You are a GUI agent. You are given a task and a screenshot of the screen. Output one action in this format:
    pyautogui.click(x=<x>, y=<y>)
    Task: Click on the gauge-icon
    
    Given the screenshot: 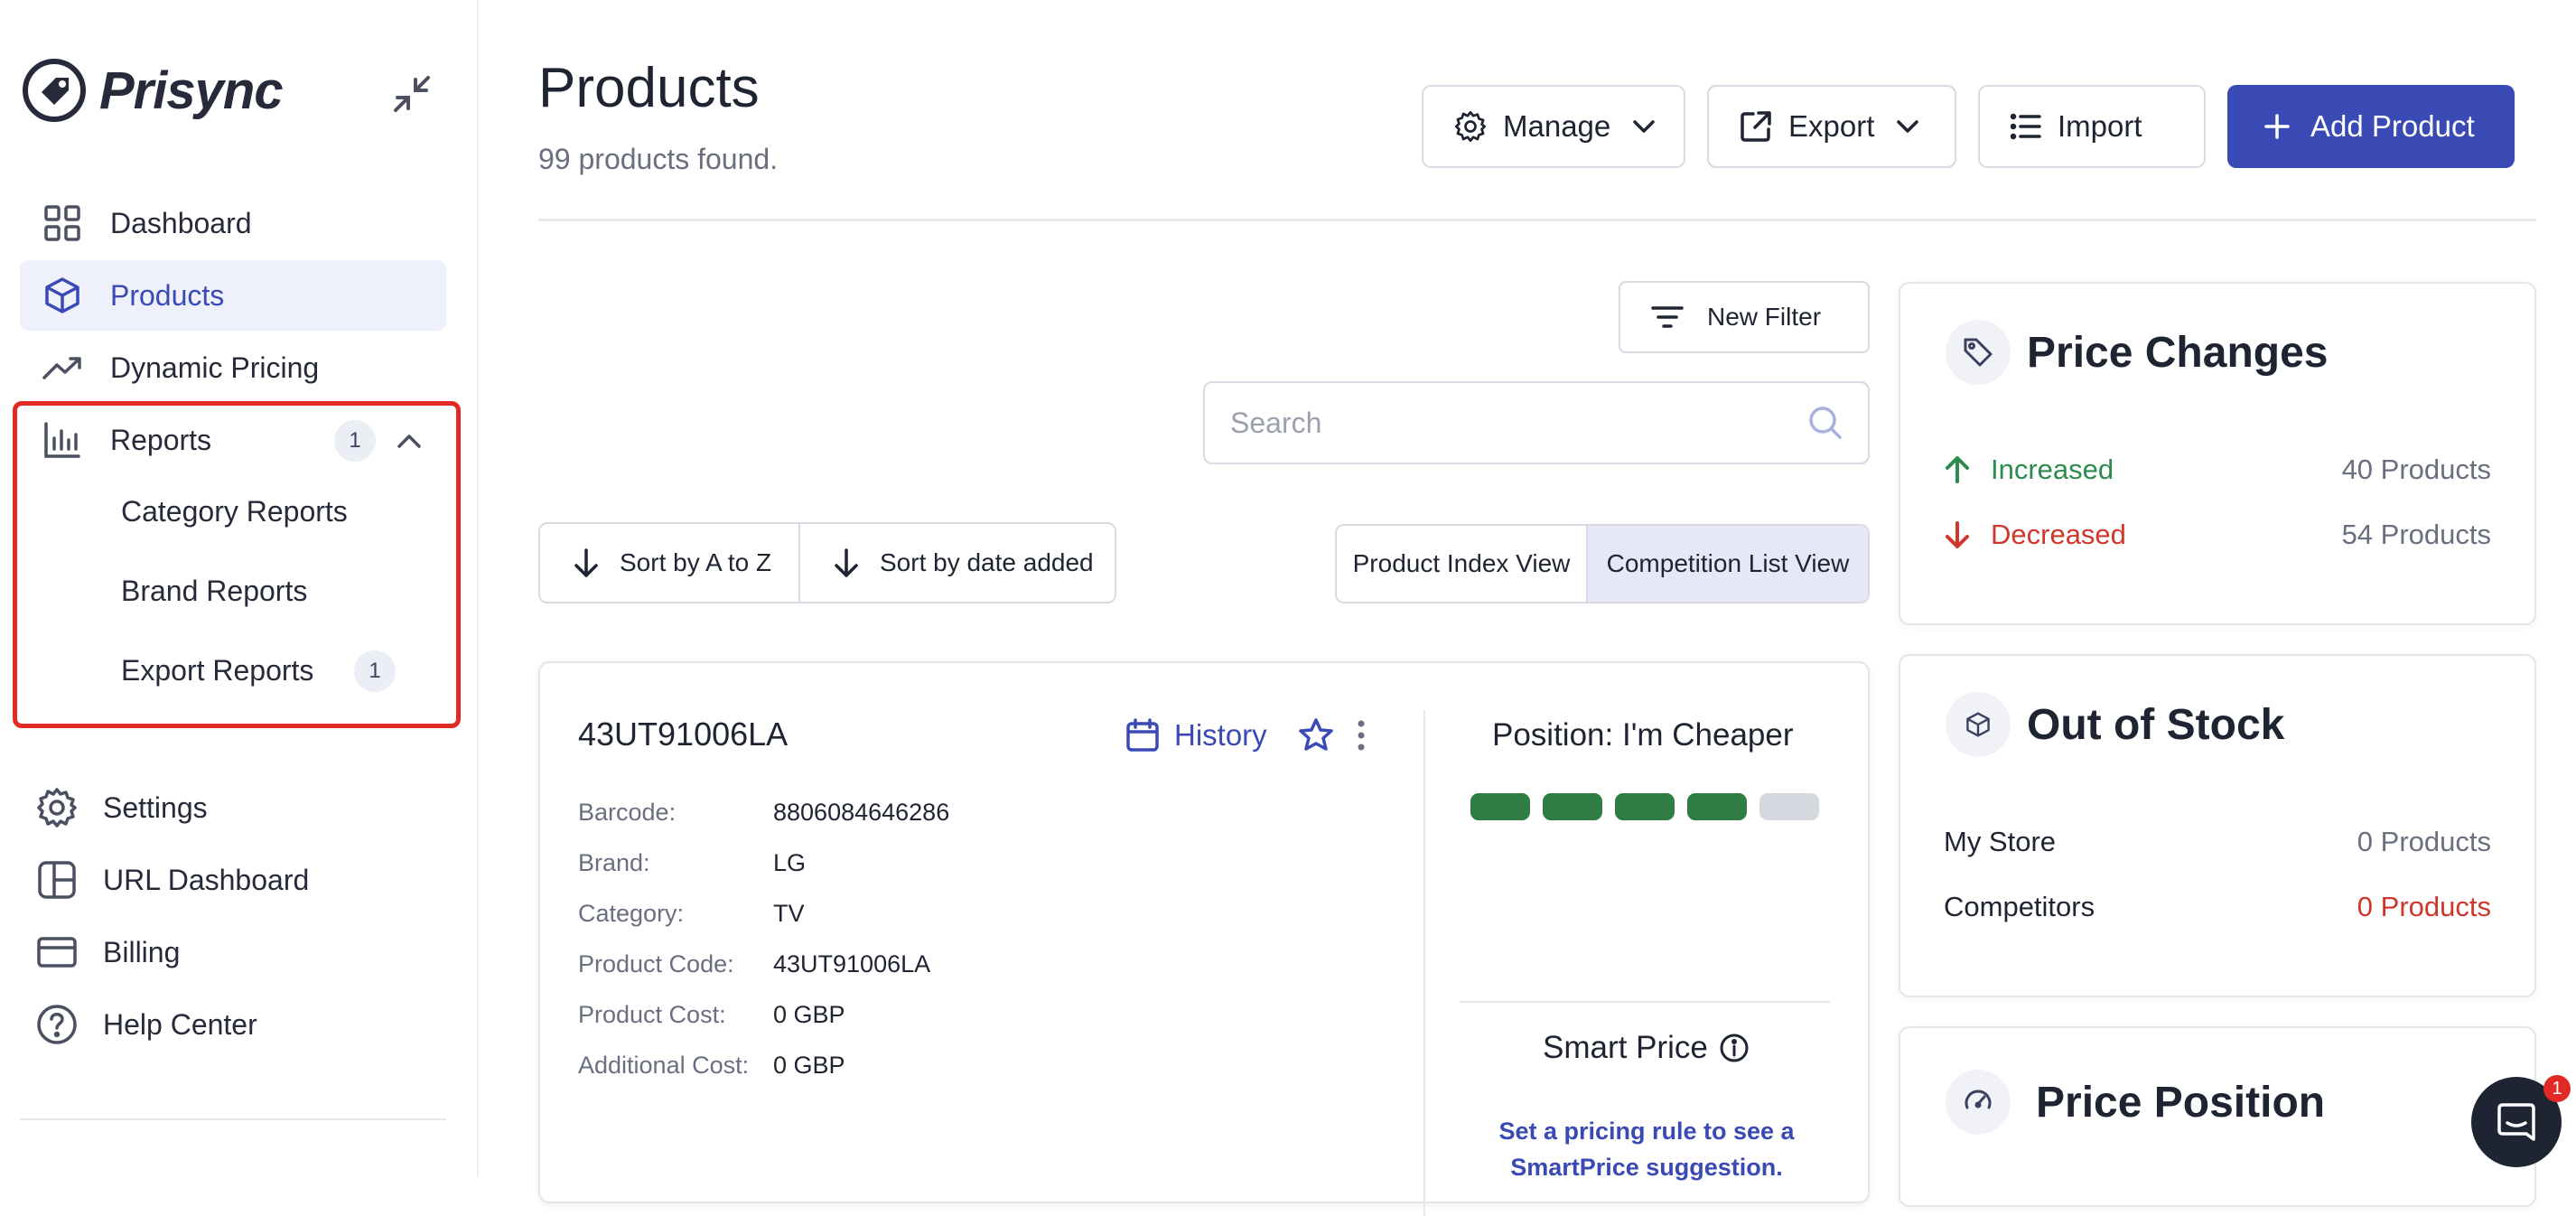 What is the action you would take?
    pyautogui.click(x=1979, y=1102)
    